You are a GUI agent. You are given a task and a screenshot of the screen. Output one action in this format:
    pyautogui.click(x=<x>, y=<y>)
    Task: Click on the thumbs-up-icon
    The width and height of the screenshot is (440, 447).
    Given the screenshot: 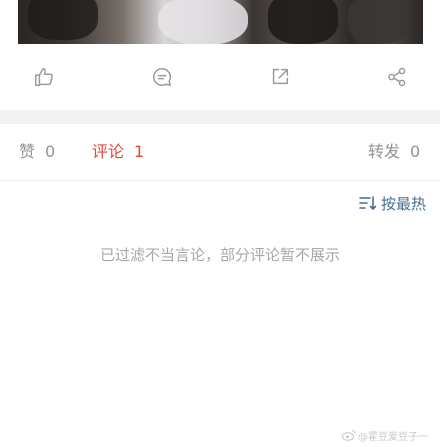 What is the action you would take?
    pyautogui.click(x=44, y=77)
    